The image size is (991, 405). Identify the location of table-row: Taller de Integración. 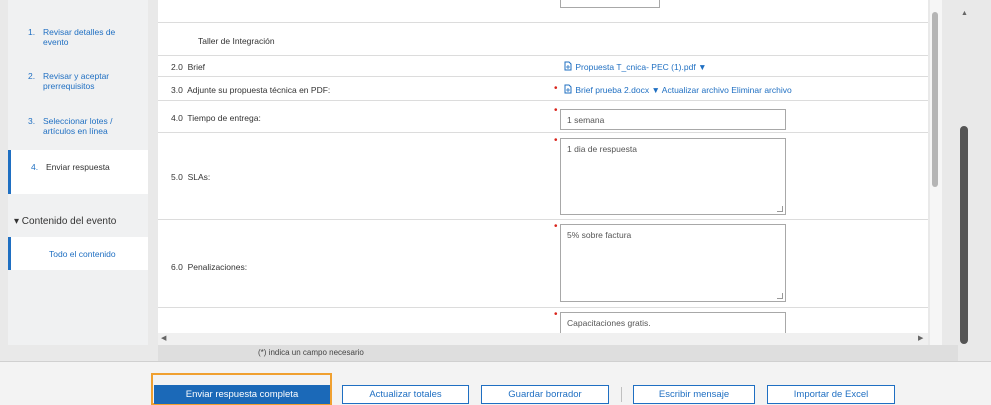
(543, 39).